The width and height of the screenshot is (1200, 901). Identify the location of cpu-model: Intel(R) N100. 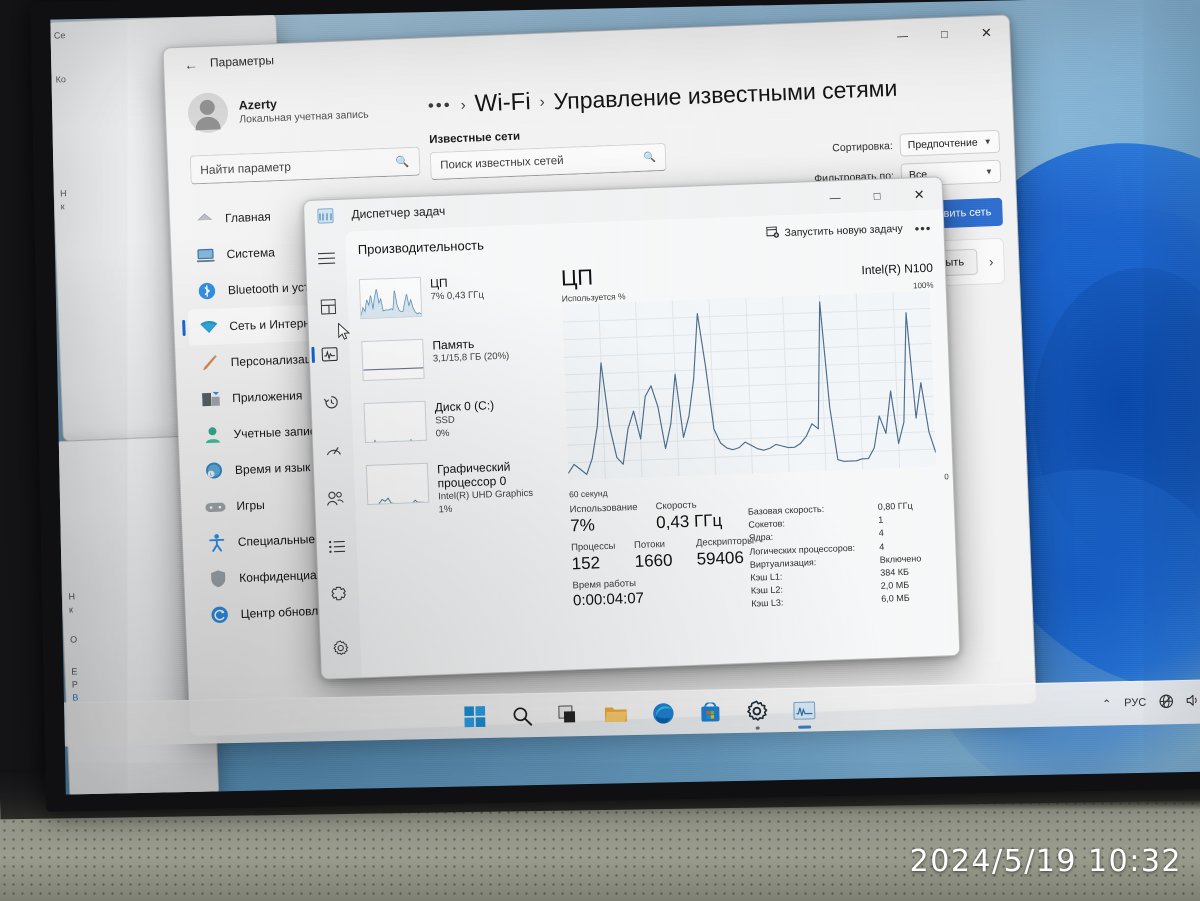
(897, 269).